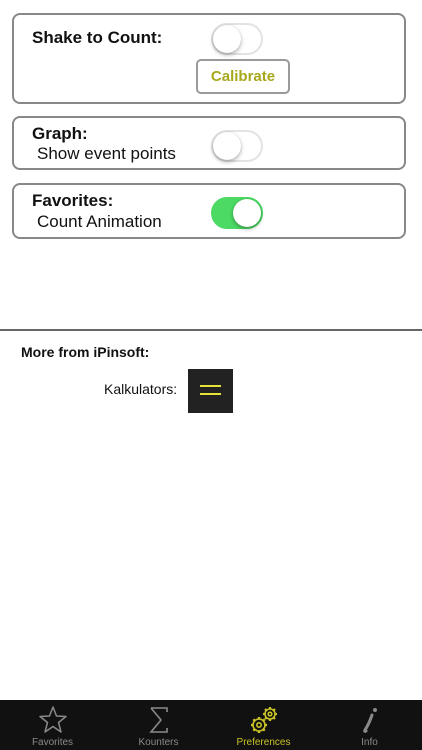  What do you see at coordinates (209, 143) in the screenshot?
I see `graph-card: Graph: Show event points` at bounding box center [209, 143].